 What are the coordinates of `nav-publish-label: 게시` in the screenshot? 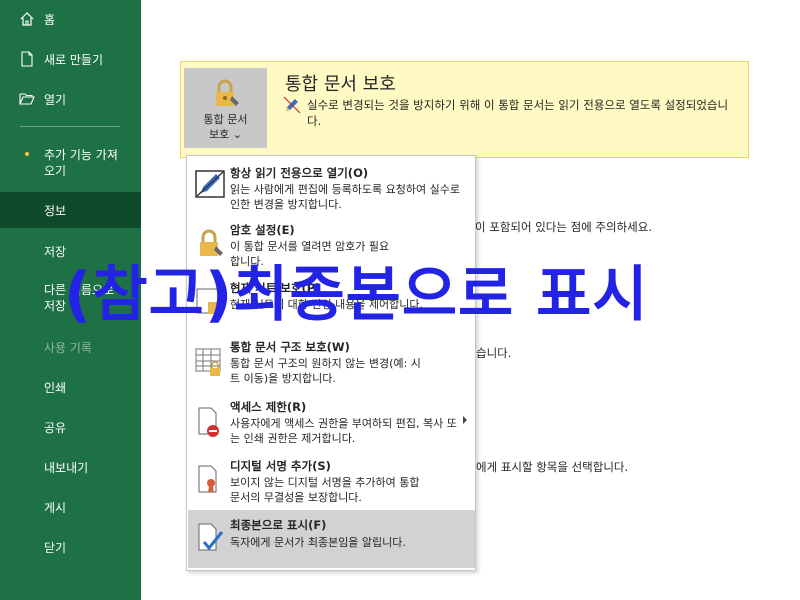 It's located at (55, 507).